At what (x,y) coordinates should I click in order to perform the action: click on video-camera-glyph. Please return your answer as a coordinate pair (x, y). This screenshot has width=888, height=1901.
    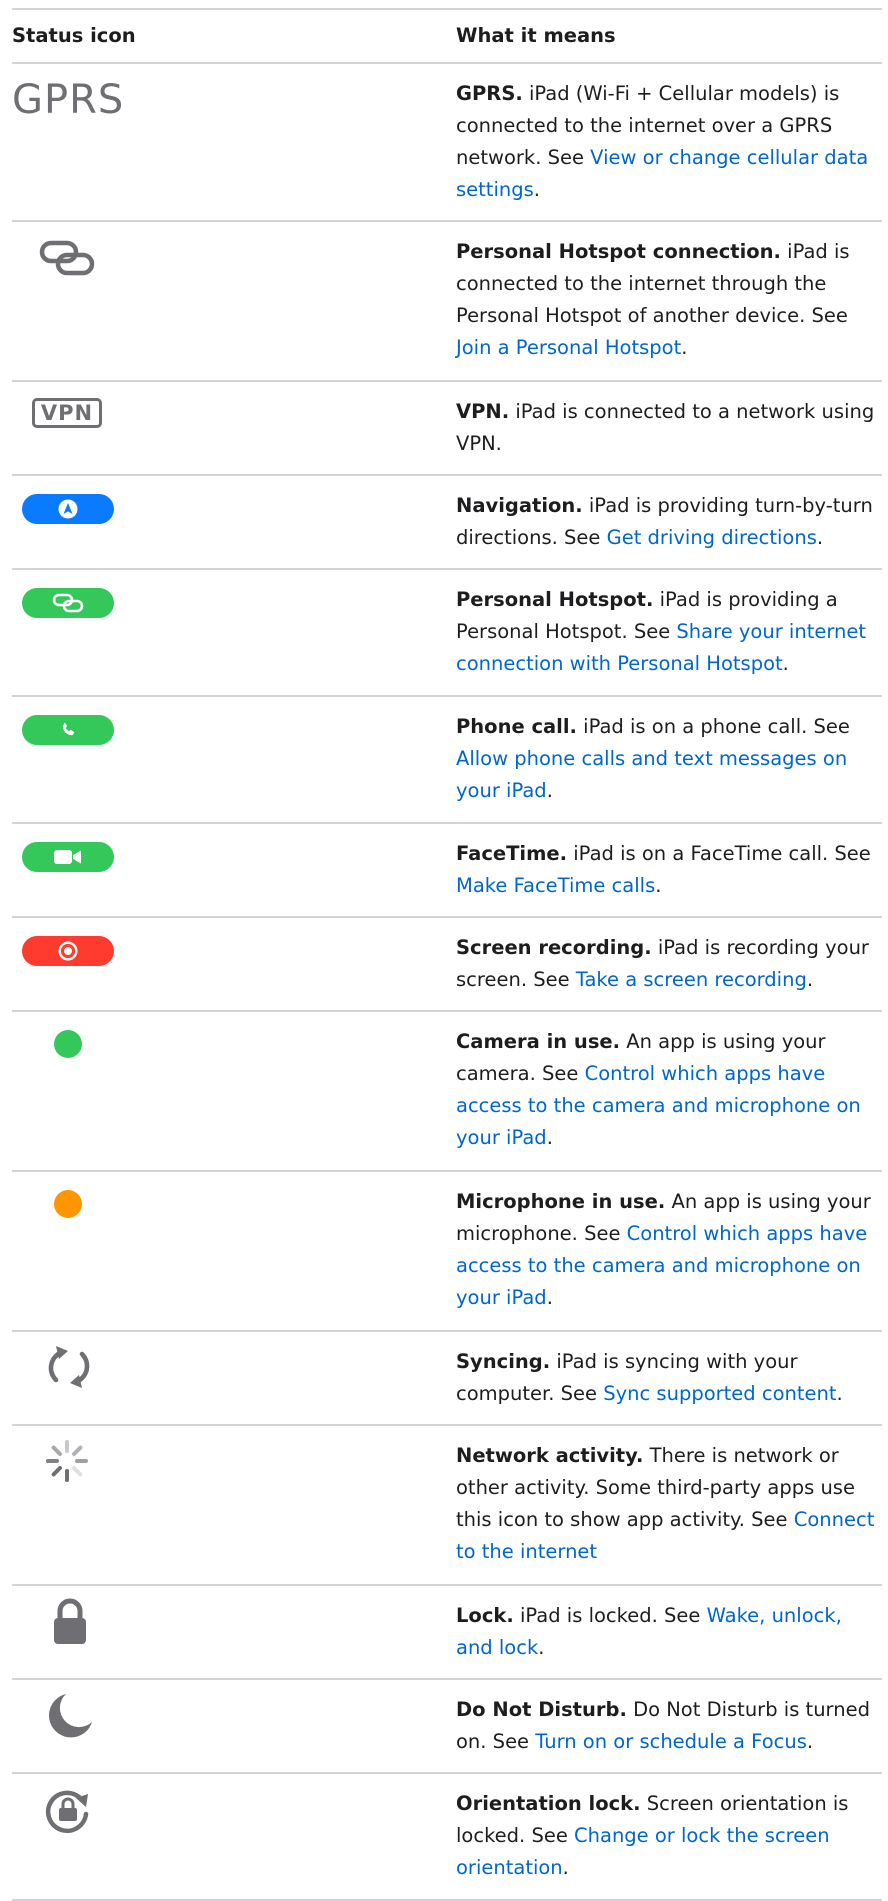
    Looking at the image, I should click on (67, 857).